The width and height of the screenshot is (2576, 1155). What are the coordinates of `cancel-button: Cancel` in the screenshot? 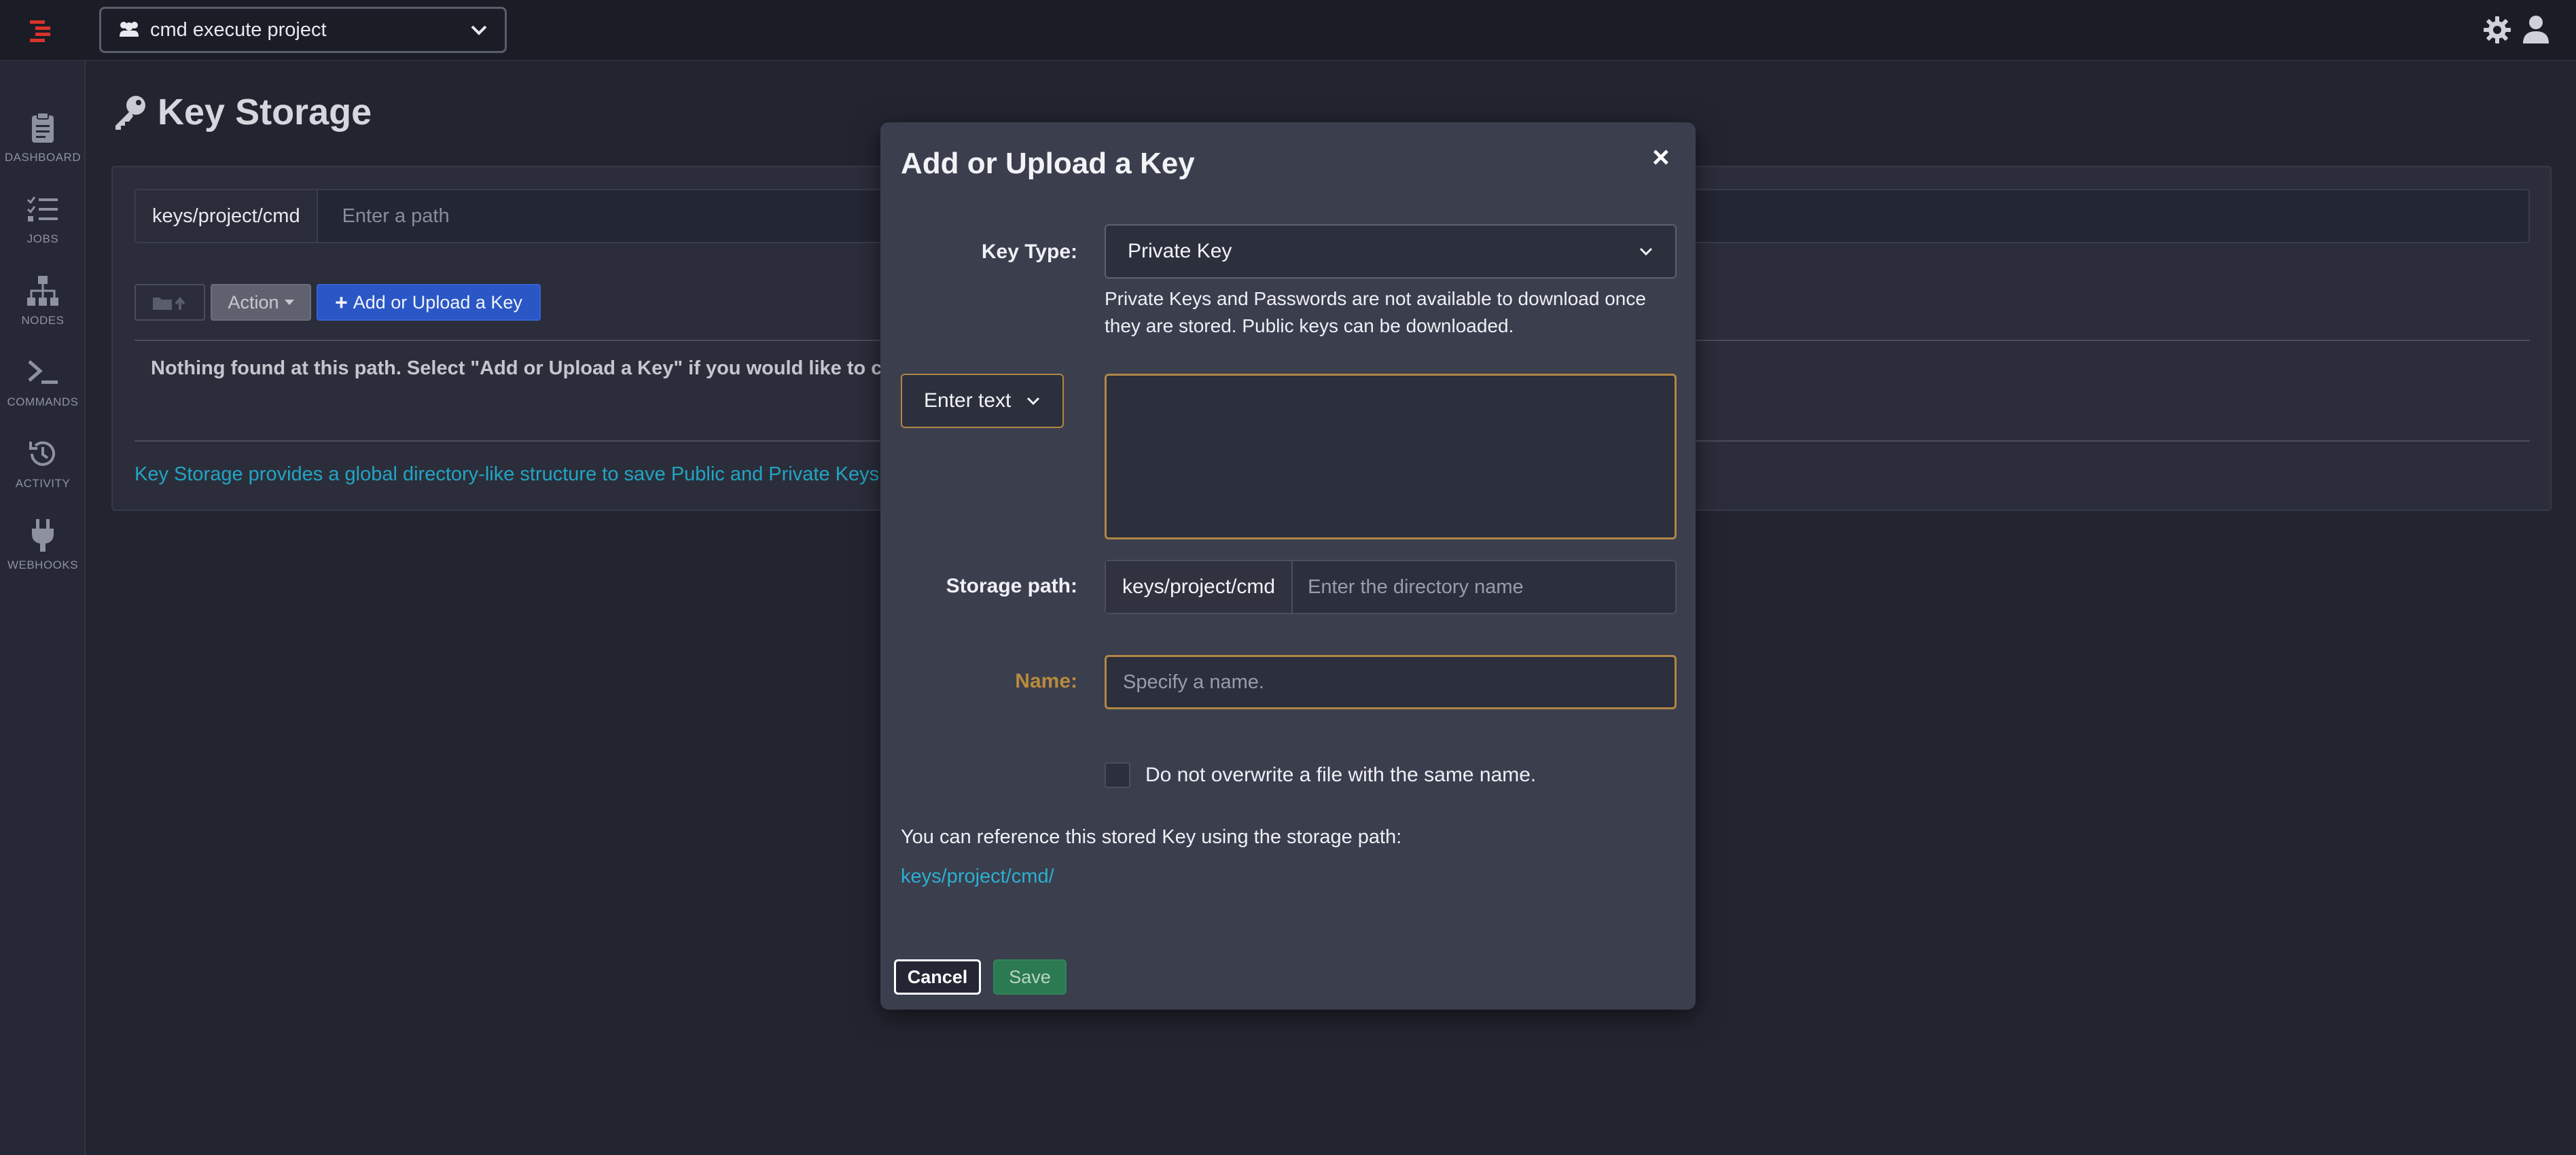 It's located at (938, 977).